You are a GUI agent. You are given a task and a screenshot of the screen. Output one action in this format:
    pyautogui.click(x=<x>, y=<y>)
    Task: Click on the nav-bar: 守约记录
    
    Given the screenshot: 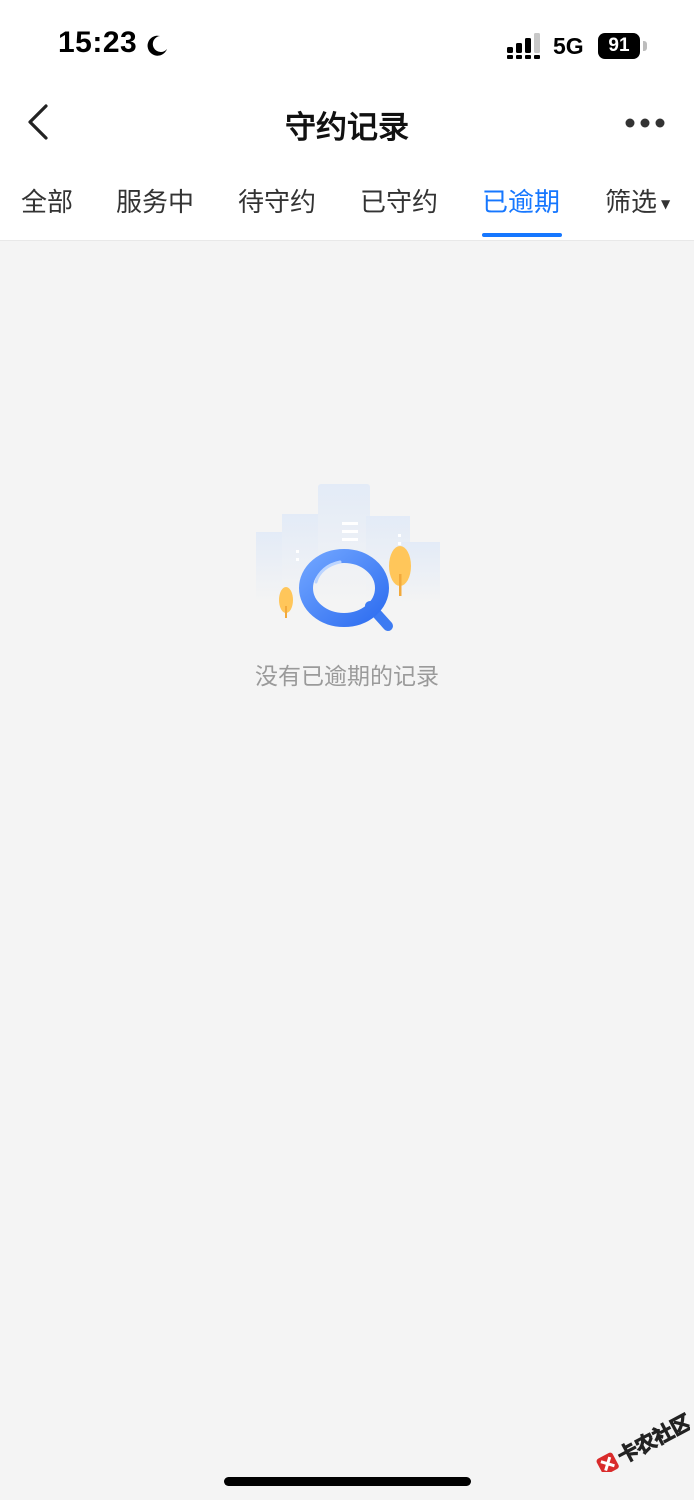 What is the action you would take?
    pyautogui.click(x=347, y=123)
    